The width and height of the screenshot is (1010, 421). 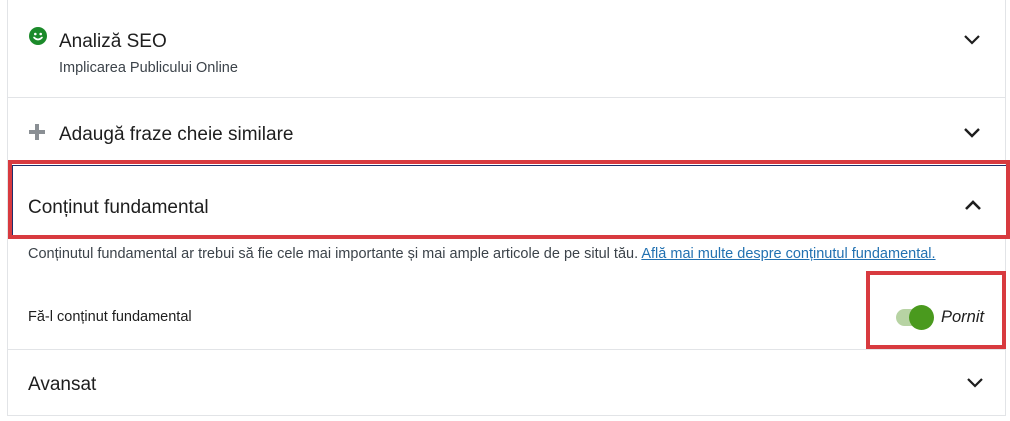 I want to click on highlight-box-toggle, so click(x=936, y=310).